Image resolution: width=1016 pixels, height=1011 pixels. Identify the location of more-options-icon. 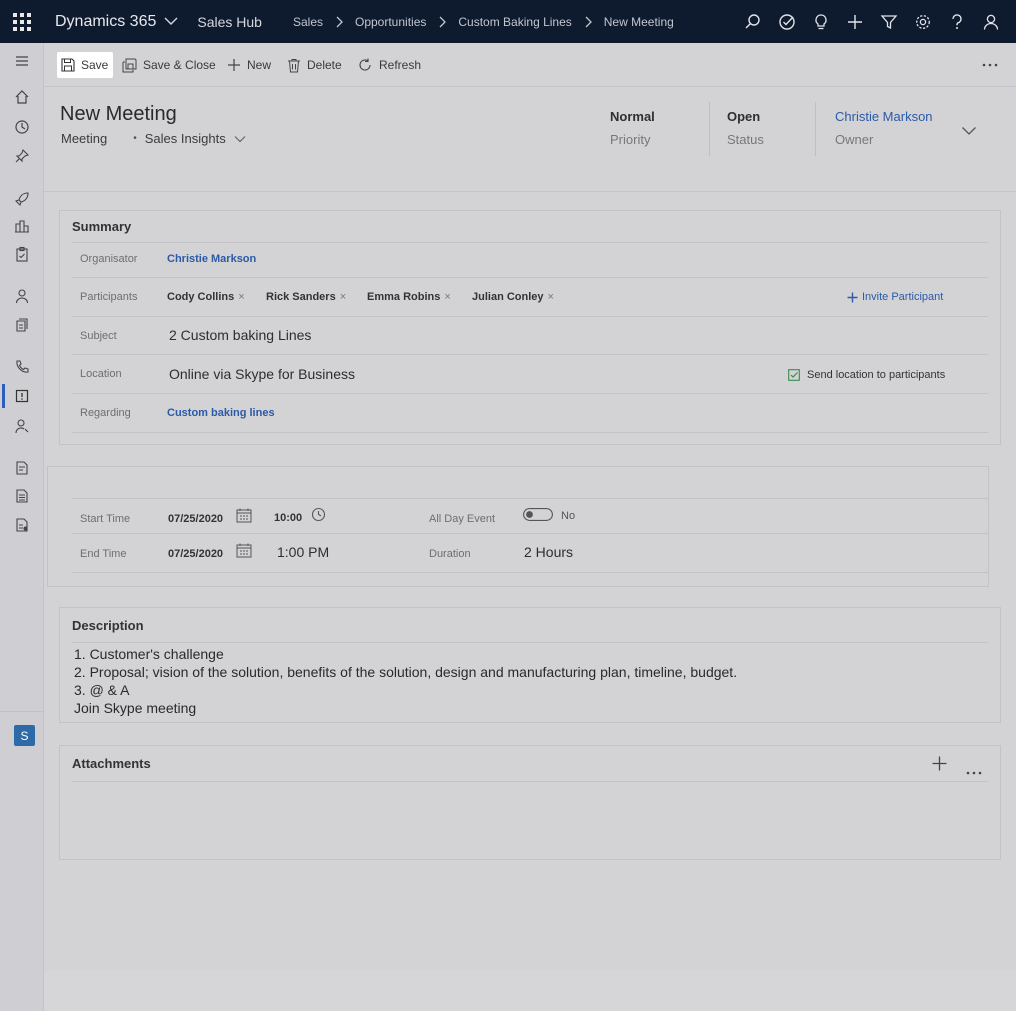
(974, 771).